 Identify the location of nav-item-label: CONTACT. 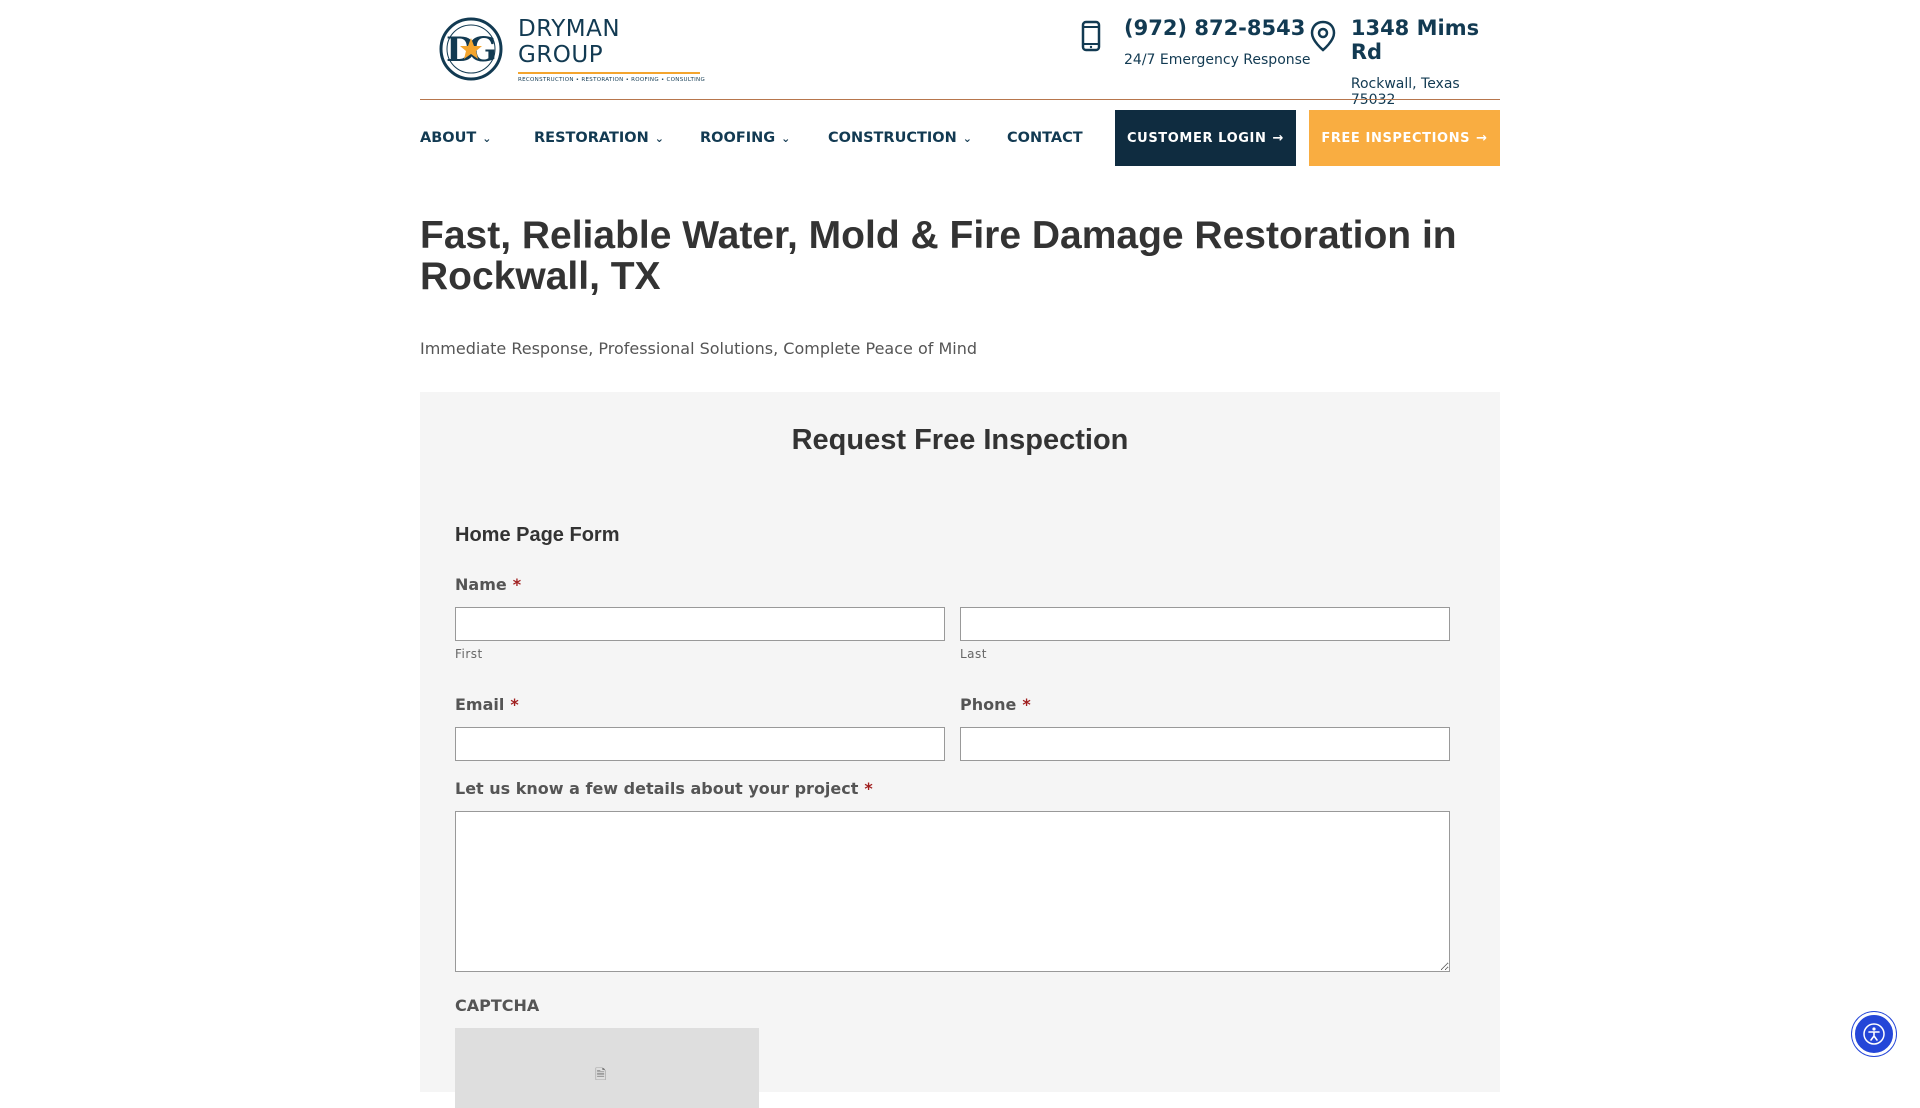
(1045, 138).